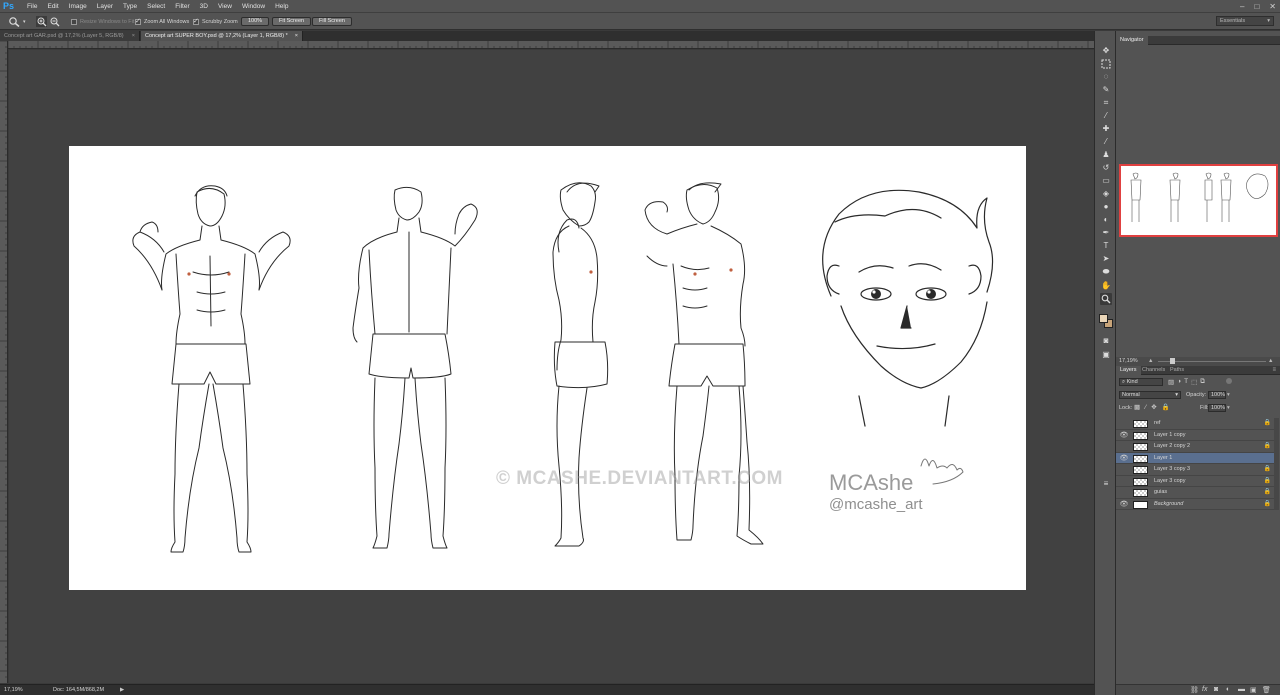 The width and height of the screenshot is (1280, 695). I want to click on new-group-icon: ▬, so click(1241, 689).